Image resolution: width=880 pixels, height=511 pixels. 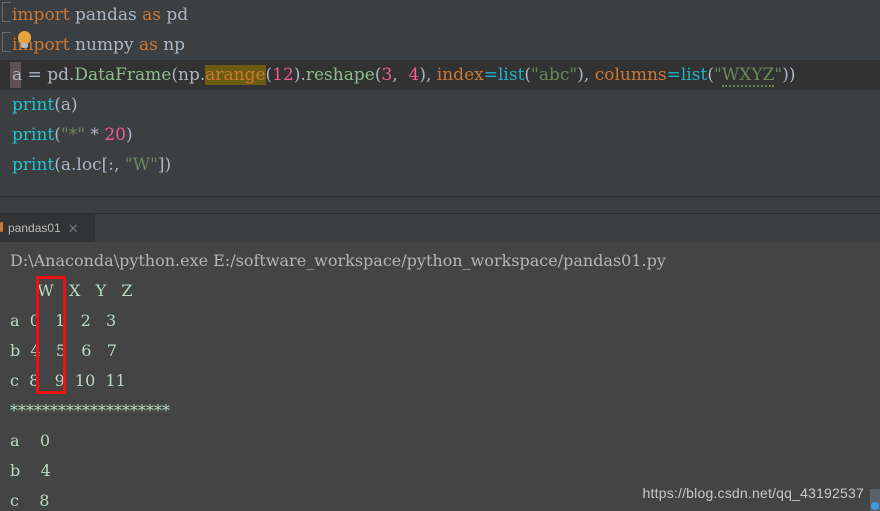 What do you see at coordinates (6, 98) in the screenshot?
I see `editor-gutter` at bounding box center [6, 98].